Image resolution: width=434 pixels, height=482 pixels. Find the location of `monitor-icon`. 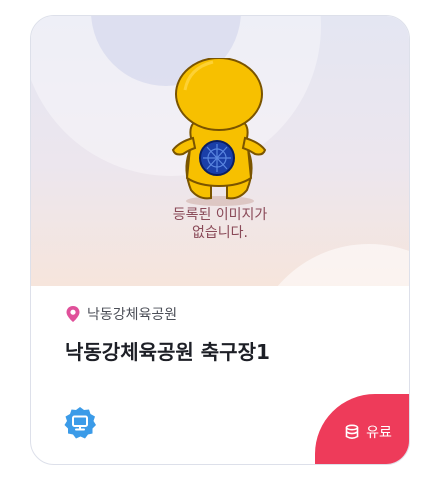

monitor-icon is located at coordinates (80, 423).